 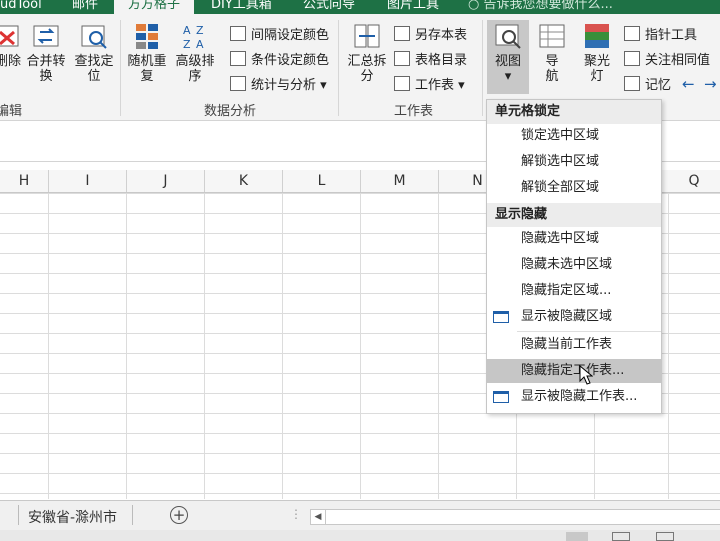 I want to click on spotlight-label: 聚光灯, so click(x=597, y=69).